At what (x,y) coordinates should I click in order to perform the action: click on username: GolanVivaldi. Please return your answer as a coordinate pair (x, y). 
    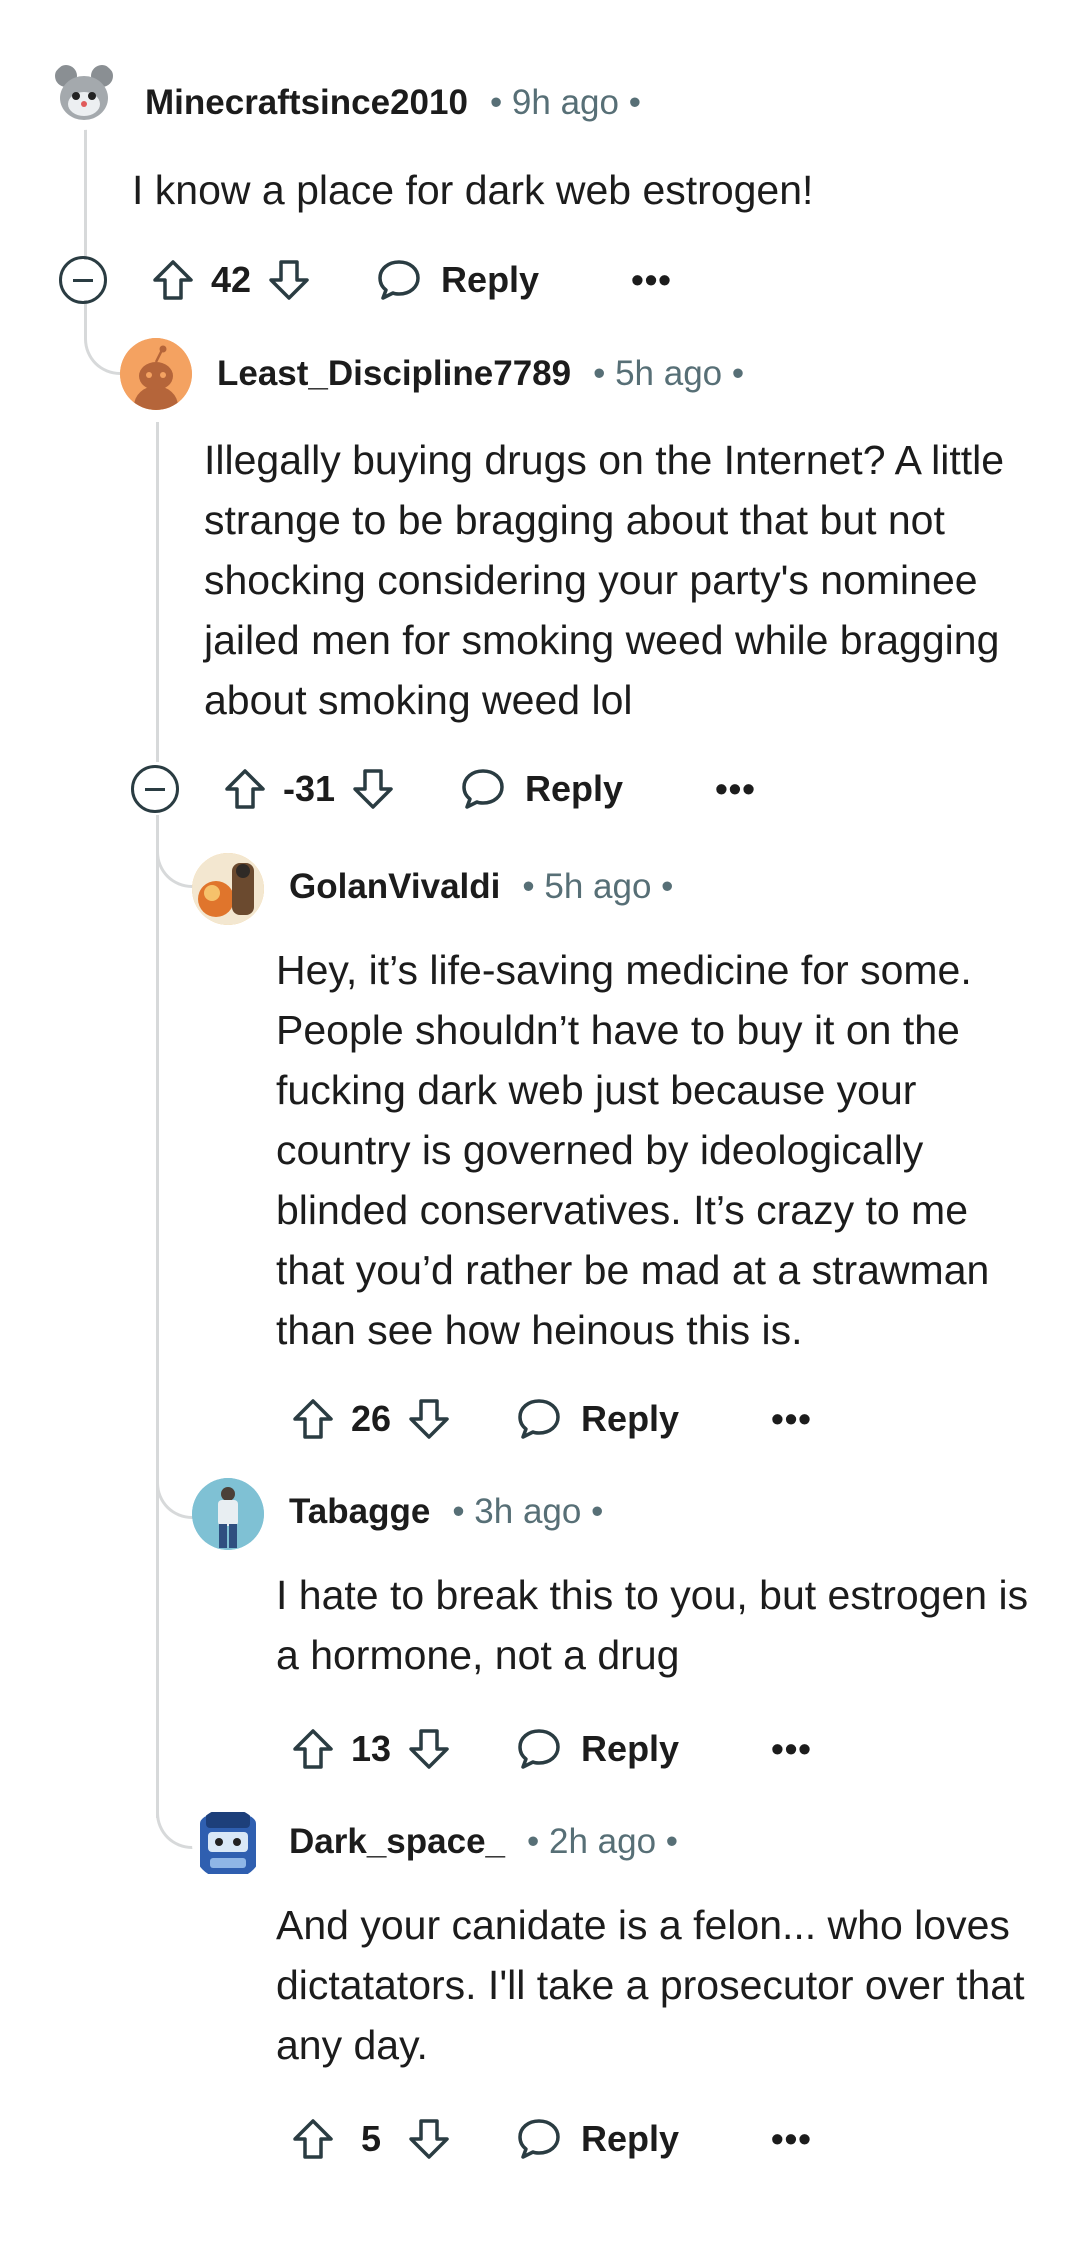
    Looking at the image, I should click on (394, 887).